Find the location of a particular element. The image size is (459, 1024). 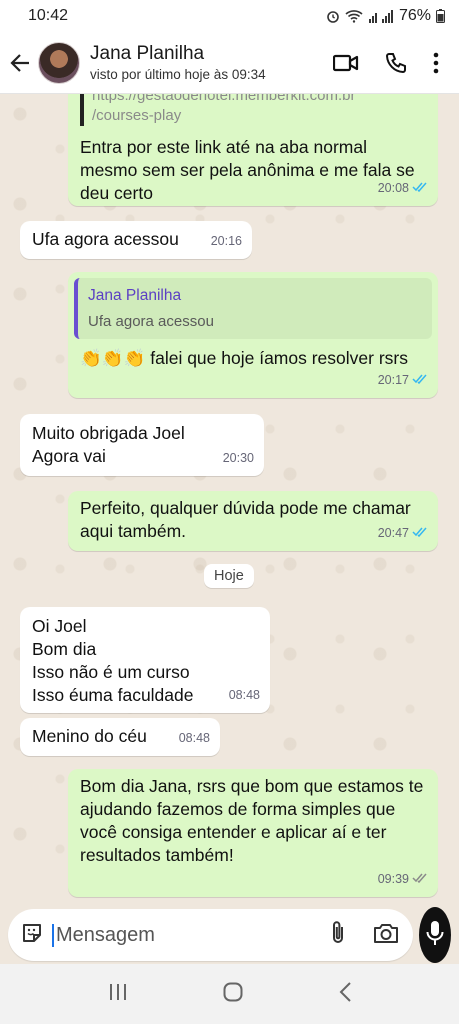

message-meta: 20:17 is located at coordinates (403, 380).